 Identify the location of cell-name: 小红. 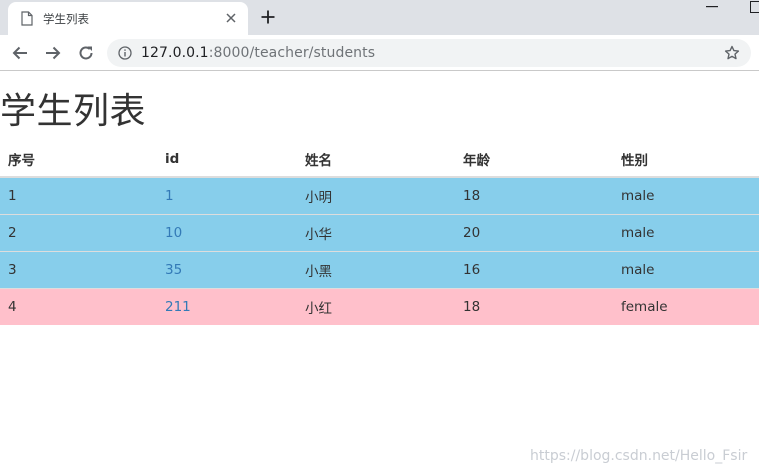
(376, 306).